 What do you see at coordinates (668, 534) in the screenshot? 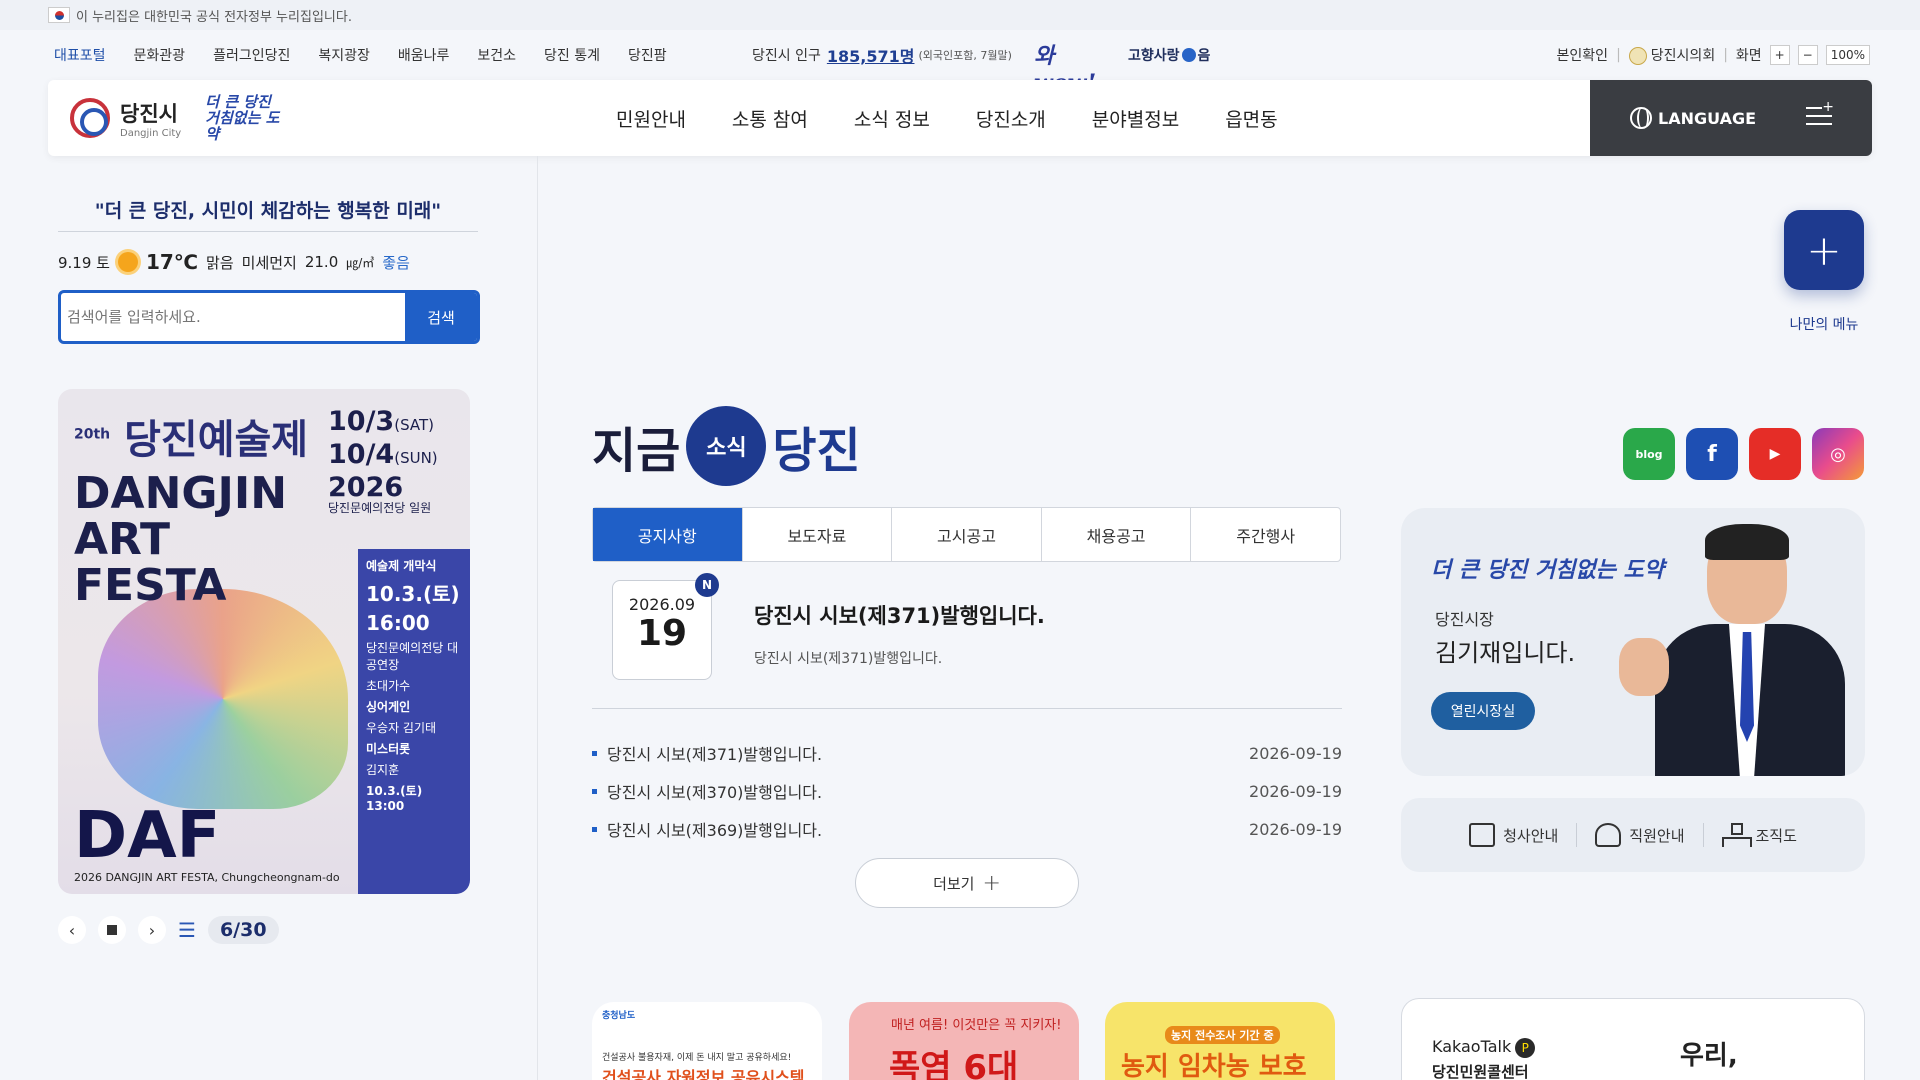
I see `tab-notice: 공지사항` at bounding box center [668, 534].